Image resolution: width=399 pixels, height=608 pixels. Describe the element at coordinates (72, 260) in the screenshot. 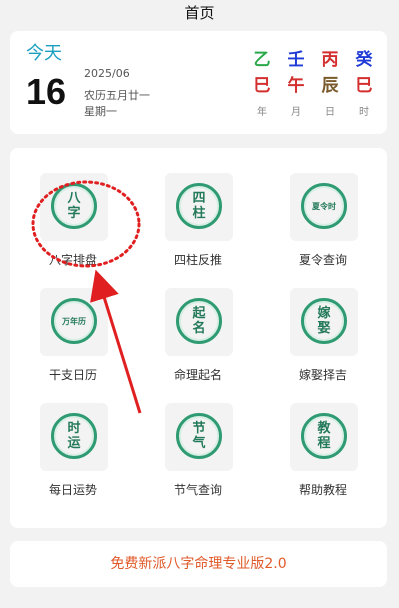

I see `tool-label: 八字排盘` at that location.